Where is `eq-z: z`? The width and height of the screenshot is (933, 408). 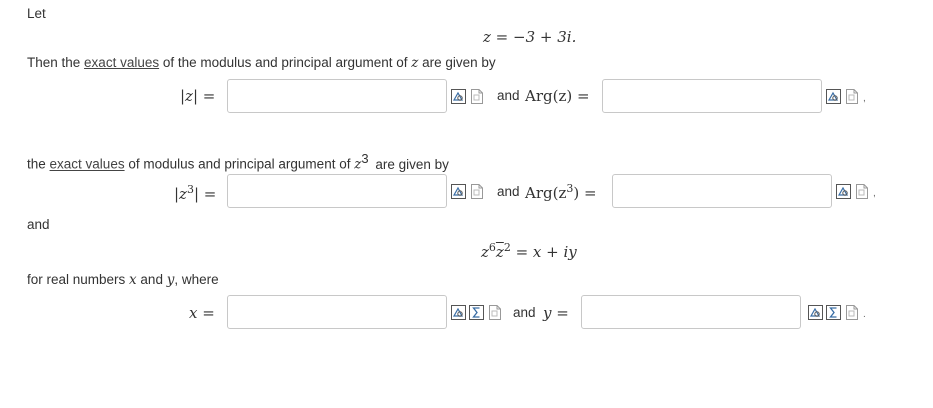
eq-z: z is located at coordinates (485, 252).